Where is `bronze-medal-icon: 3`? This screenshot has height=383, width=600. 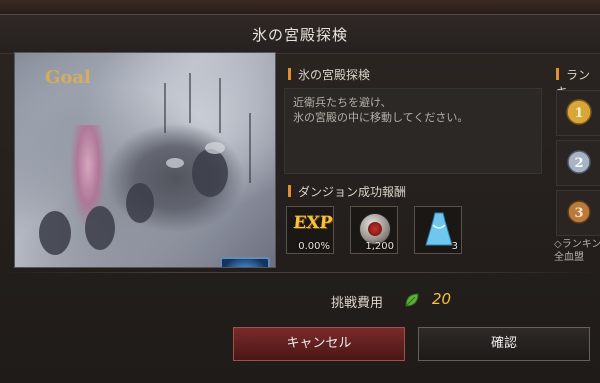
bronze-medal-icon: 3 is located at coordinates (579, 212).